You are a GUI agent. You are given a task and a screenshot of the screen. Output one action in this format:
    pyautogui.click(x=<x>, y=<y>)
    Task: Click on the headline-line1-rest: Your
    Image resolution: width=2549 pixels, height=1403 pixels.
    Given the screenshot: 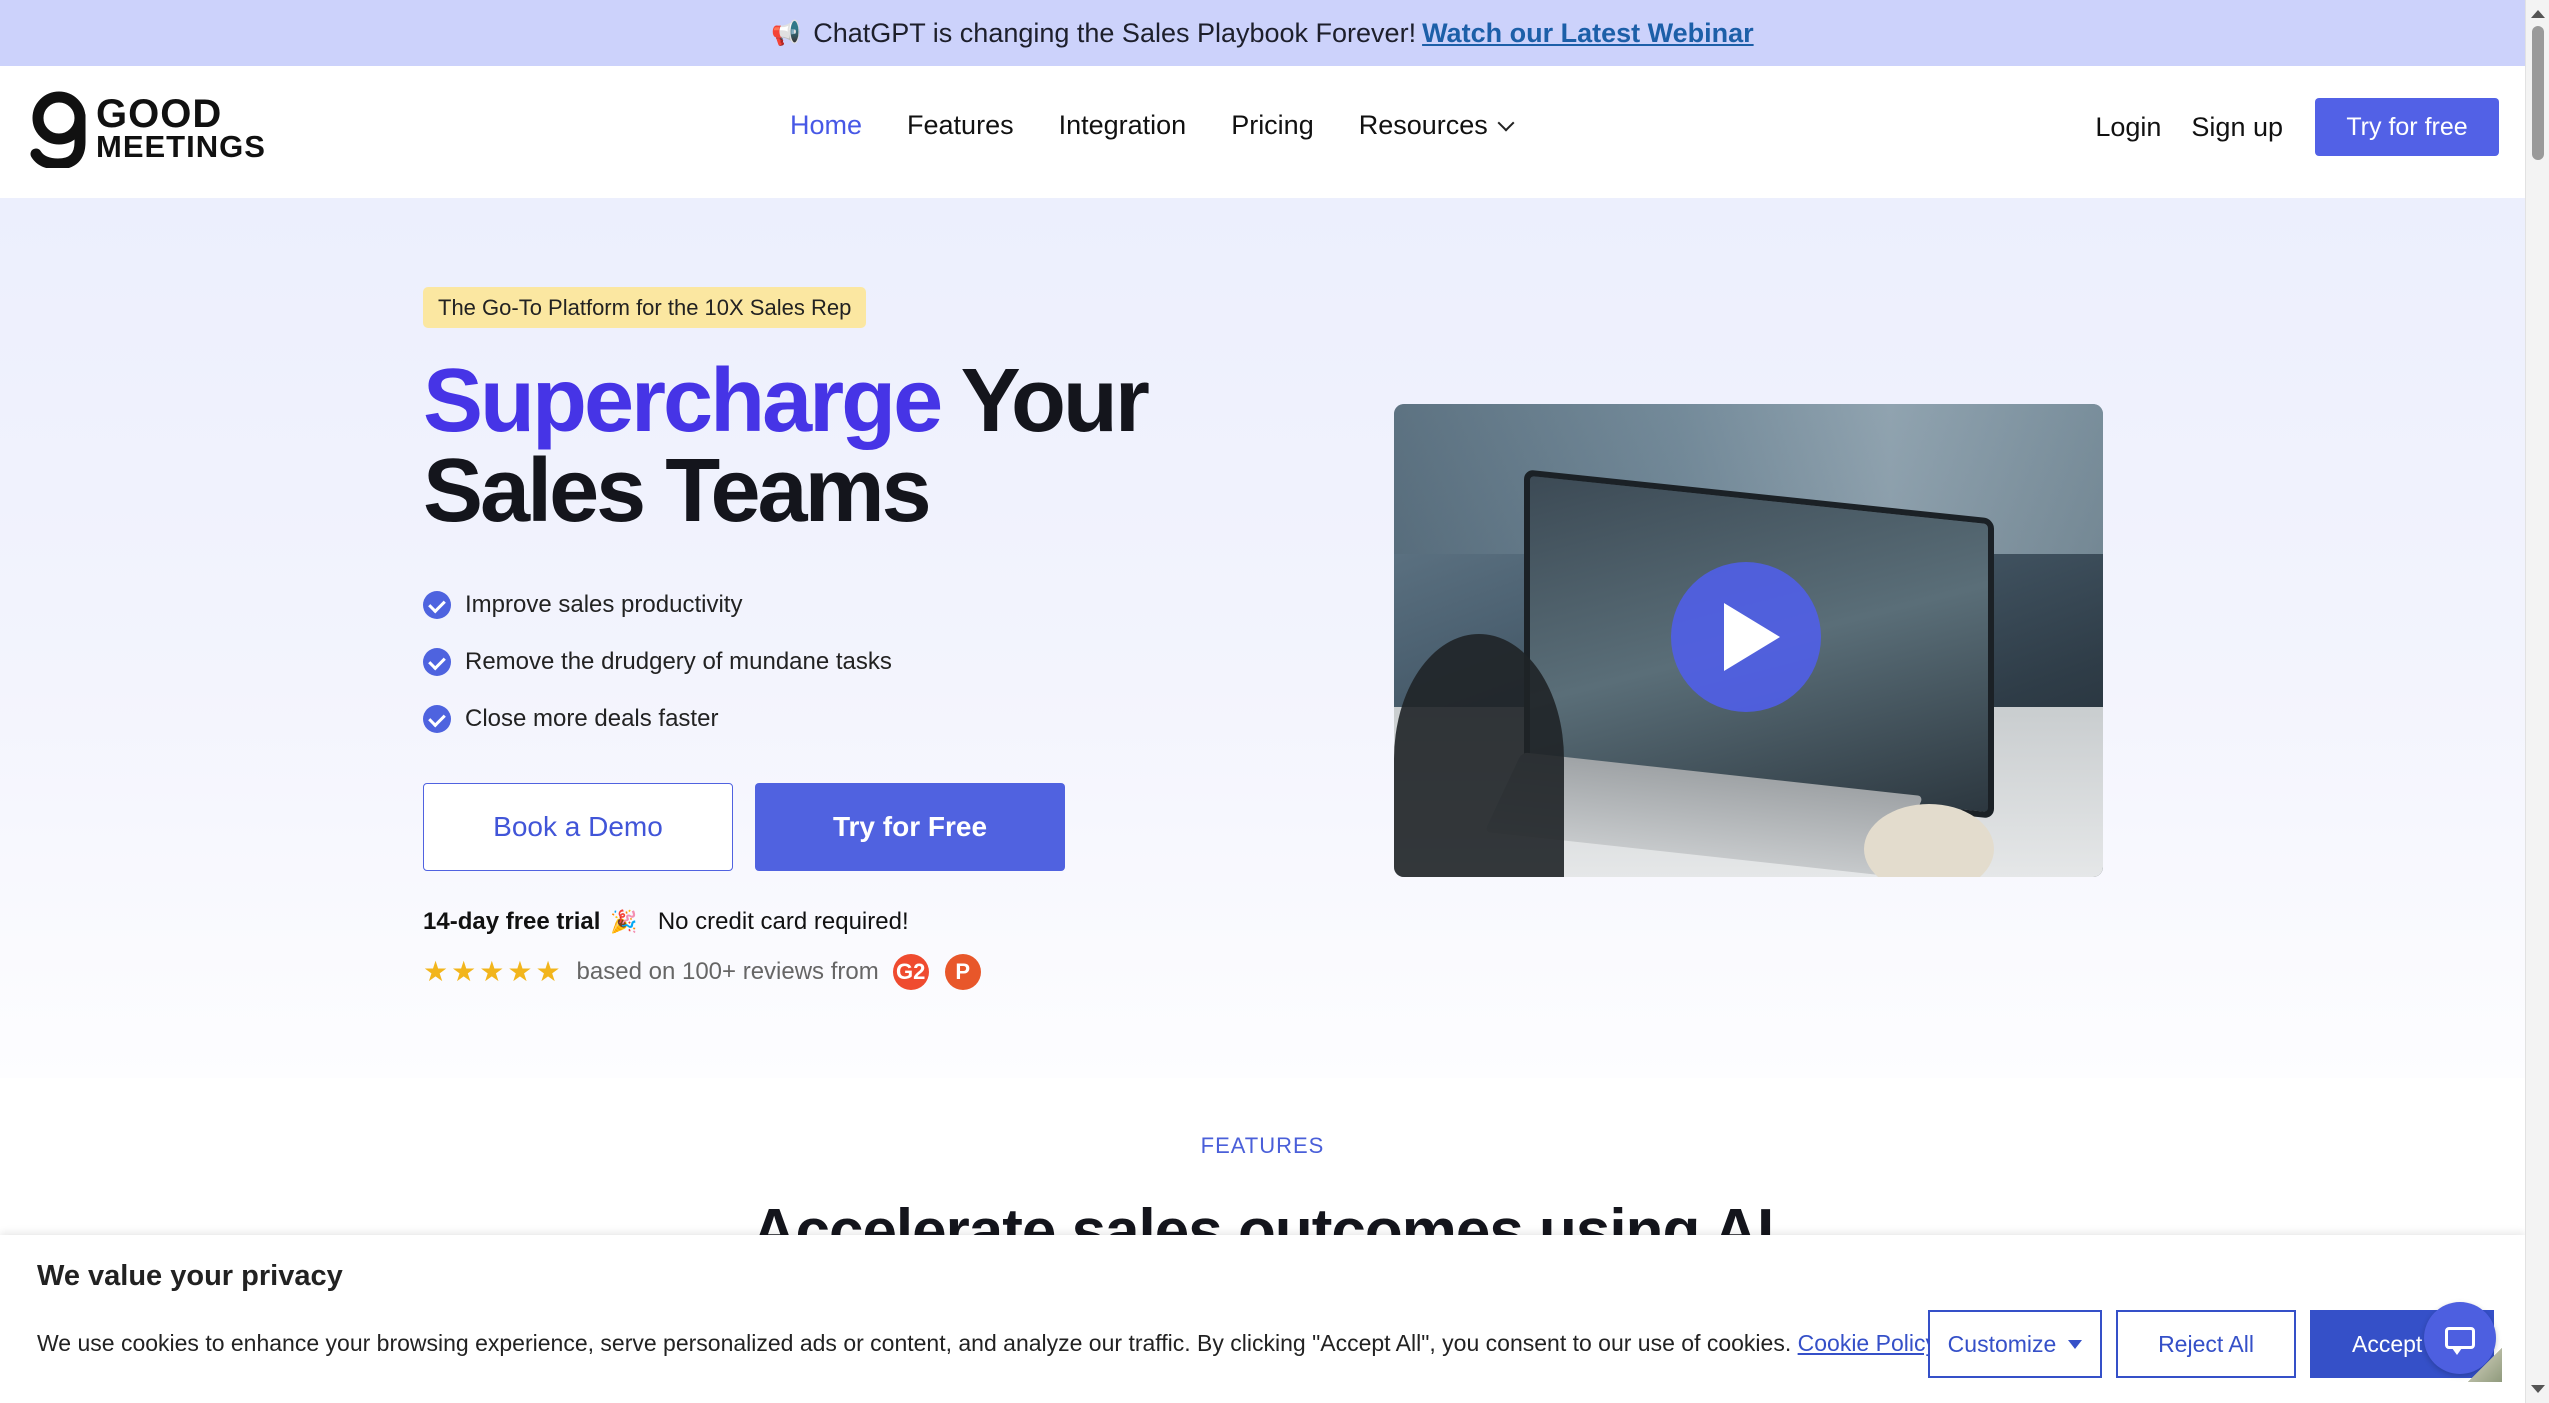 What is the action you would take?
    pyautogui.click(x=1055, y=401)
    